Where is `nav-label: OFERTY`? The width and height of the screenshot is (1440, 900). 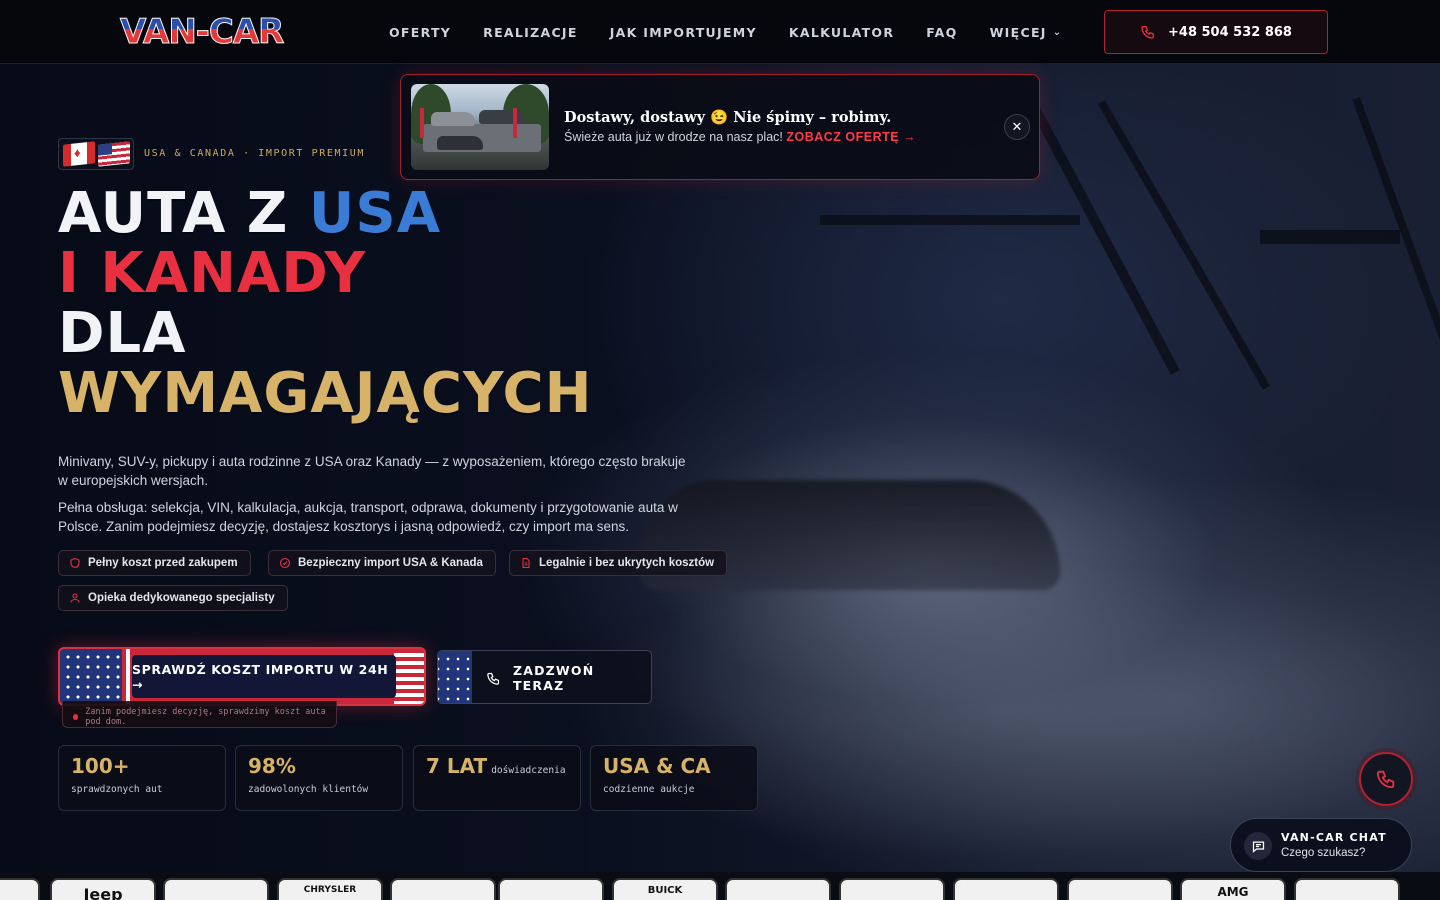 nav-label: OFERTY is located at coordinates (420, 32).